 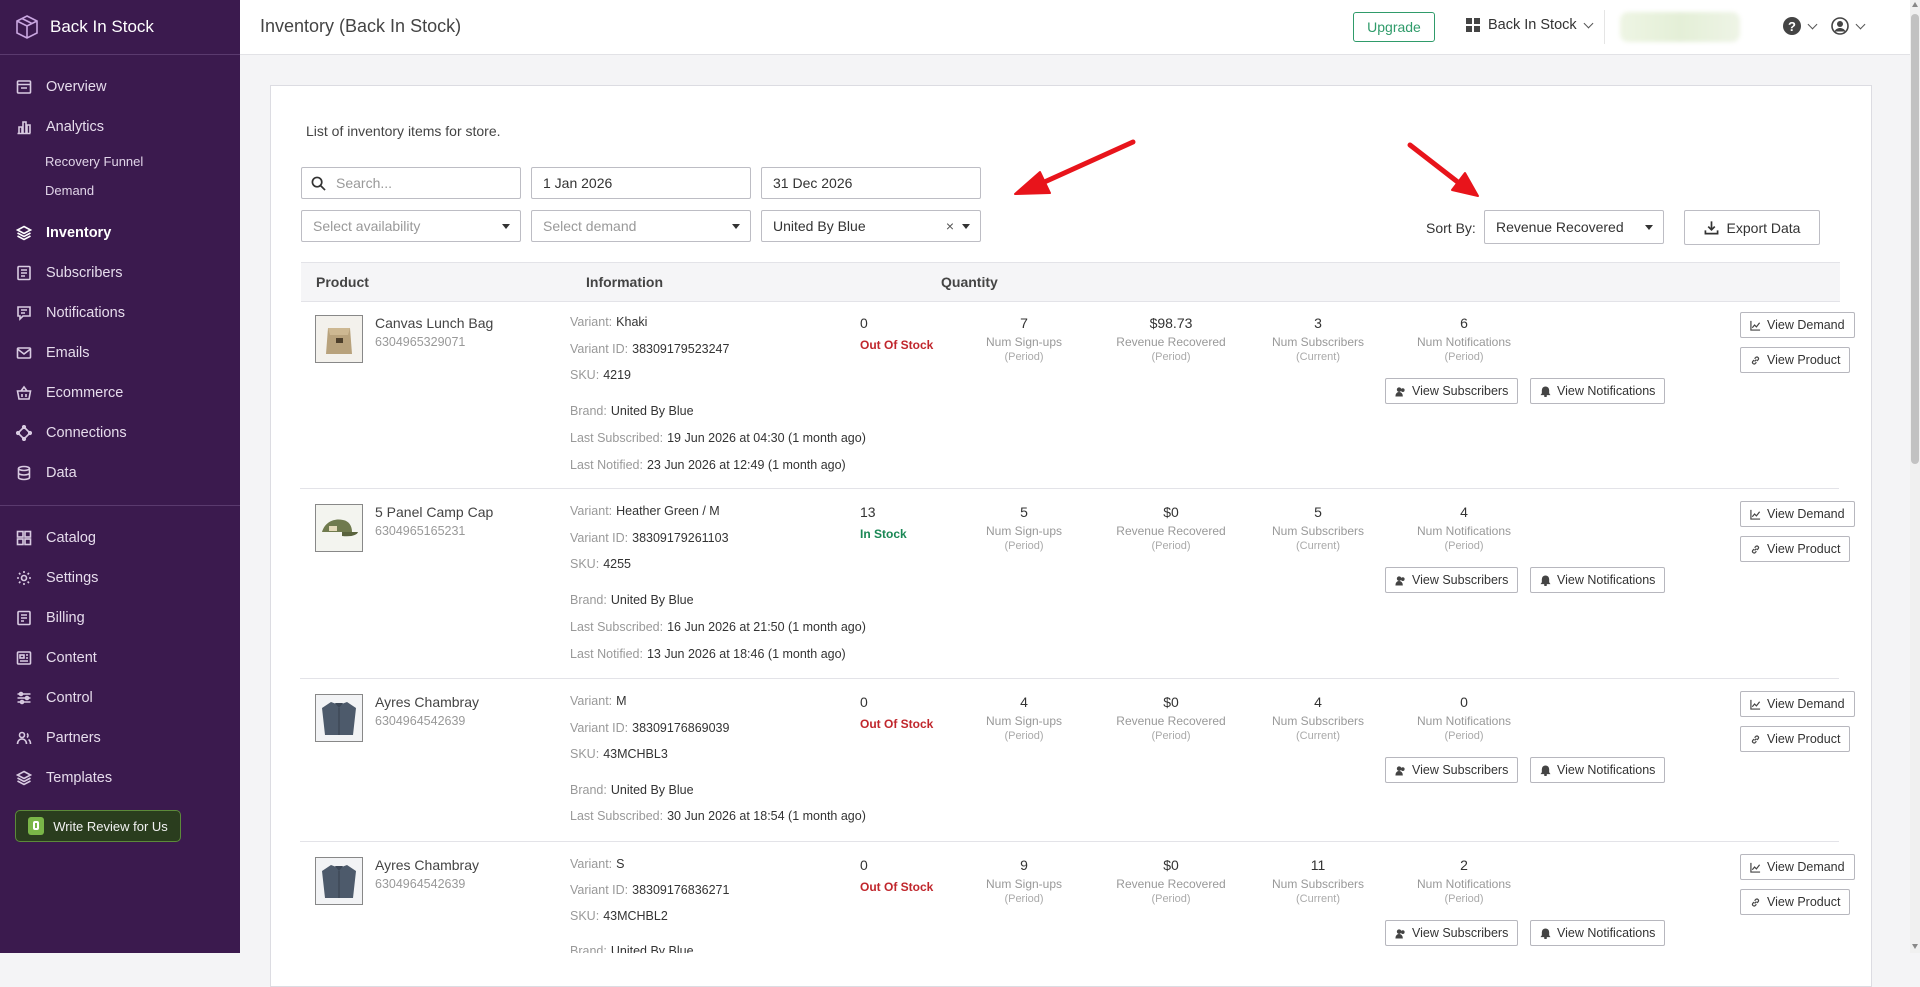 I want to click on sidebar-item-label: Billing, so click(x=65, y=618).